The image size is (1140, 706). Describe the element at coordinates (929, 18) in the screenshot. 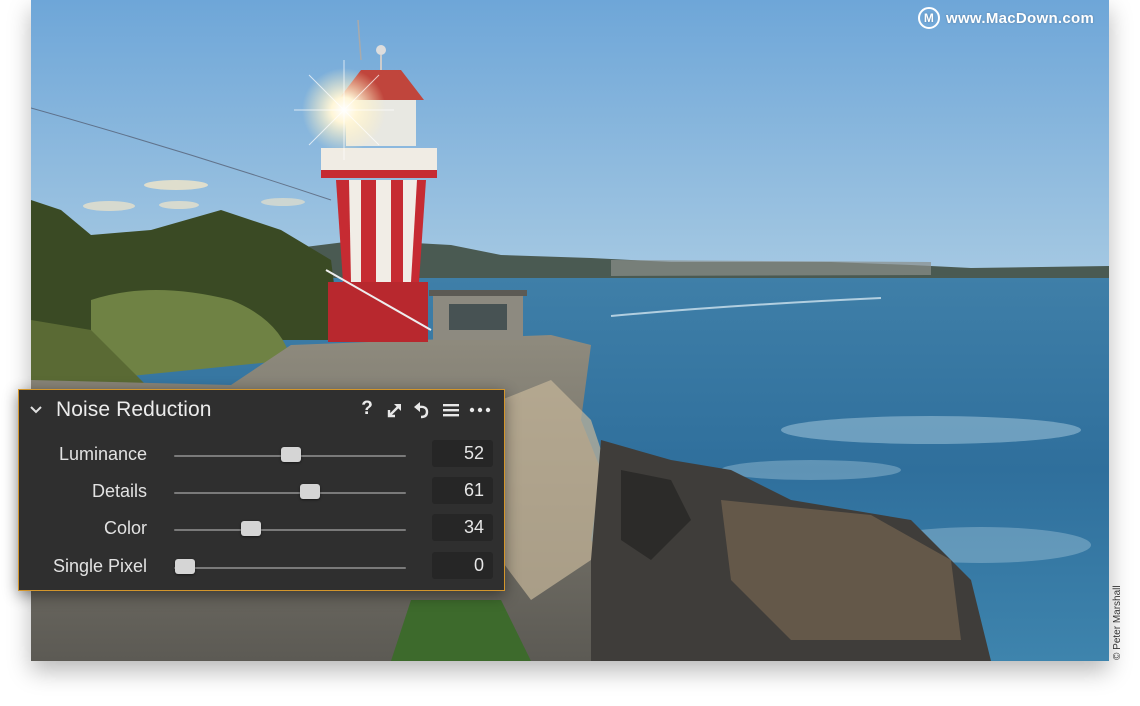

I see `macdown-logo-icon: M` at that location.